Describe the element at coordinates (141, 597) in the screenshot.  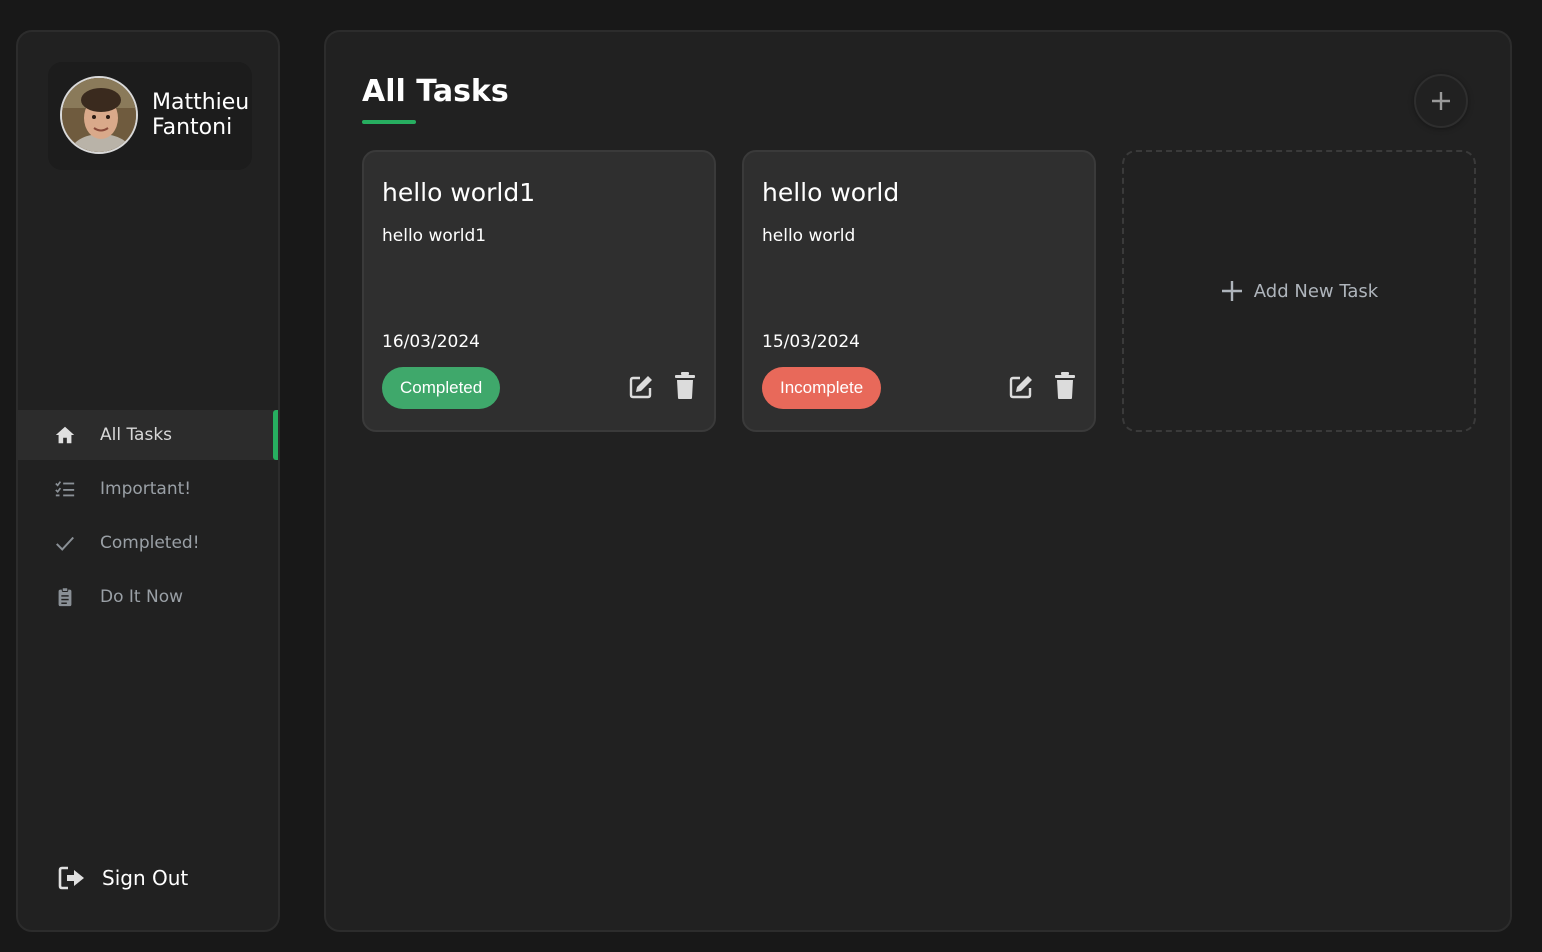
I see `sidebar-item-label: Do It Now` at that location.